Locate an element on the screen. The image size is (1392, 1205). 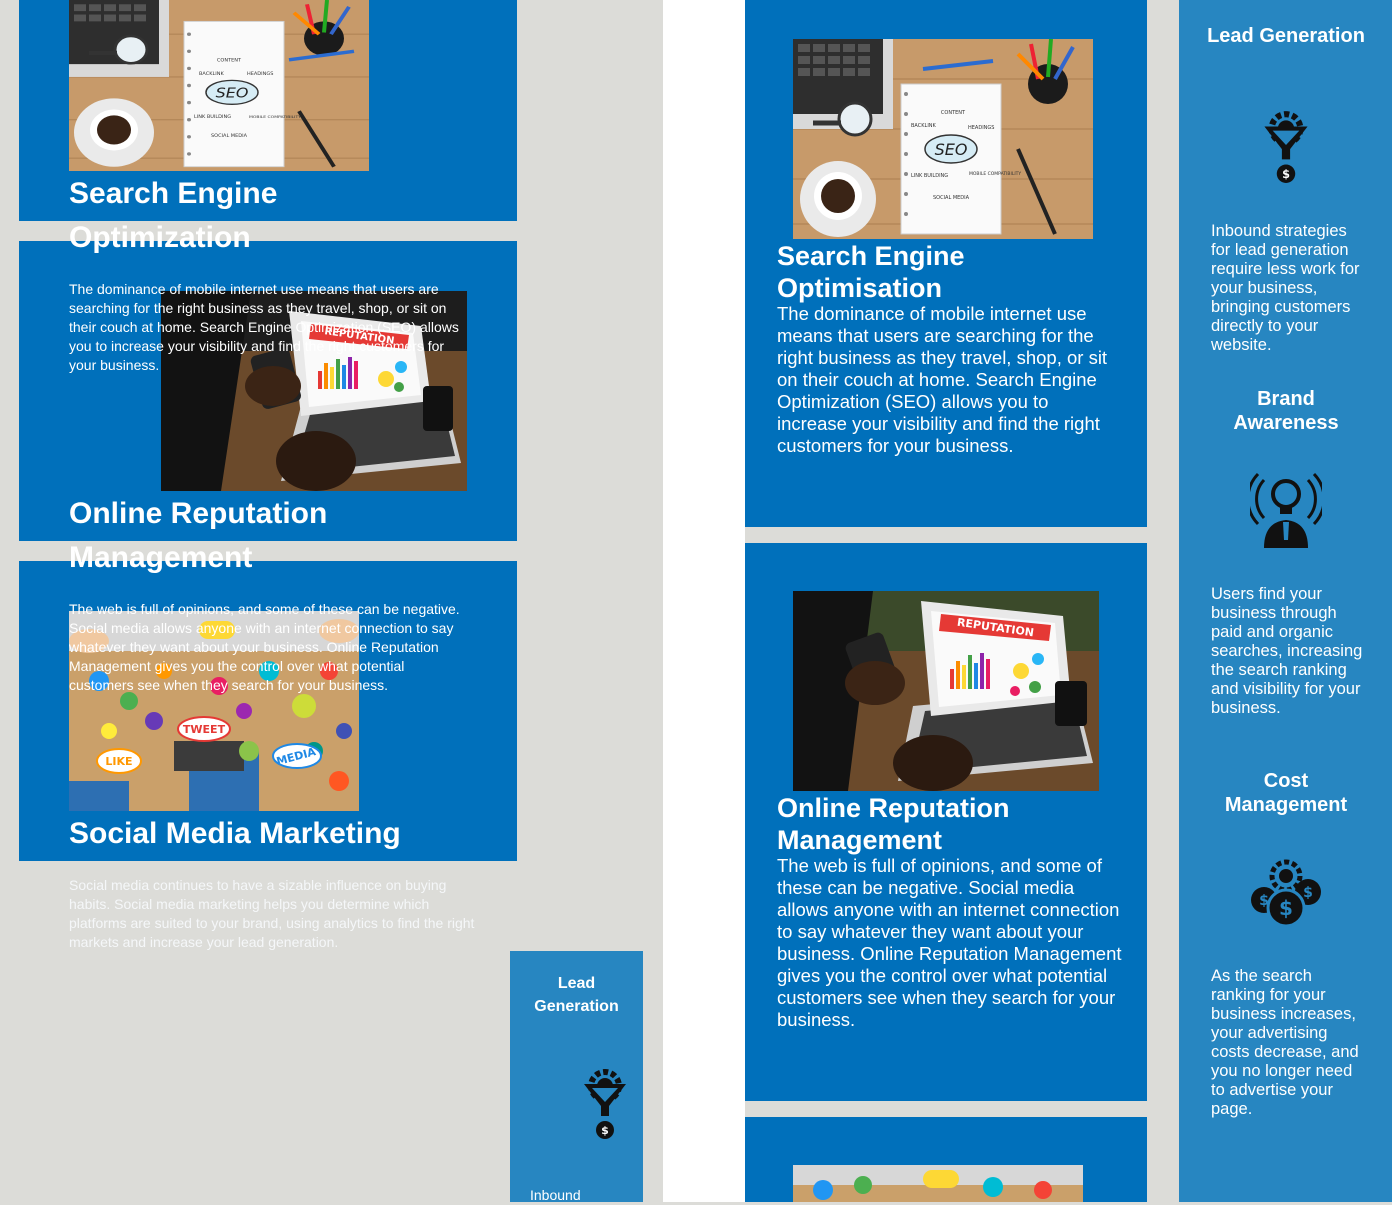
page-gap is located at coordinates (704, 601).